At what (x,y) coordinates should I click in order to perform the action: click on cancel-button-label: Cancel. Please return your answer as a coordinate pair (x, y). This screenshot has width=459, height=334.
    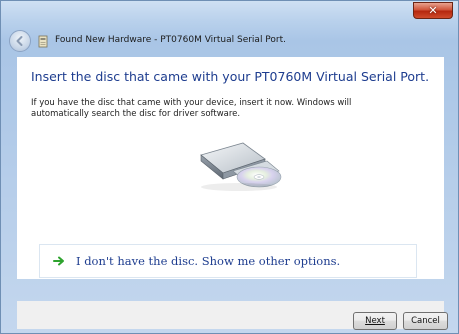
    Looking at the image, I should click on (425, 321).